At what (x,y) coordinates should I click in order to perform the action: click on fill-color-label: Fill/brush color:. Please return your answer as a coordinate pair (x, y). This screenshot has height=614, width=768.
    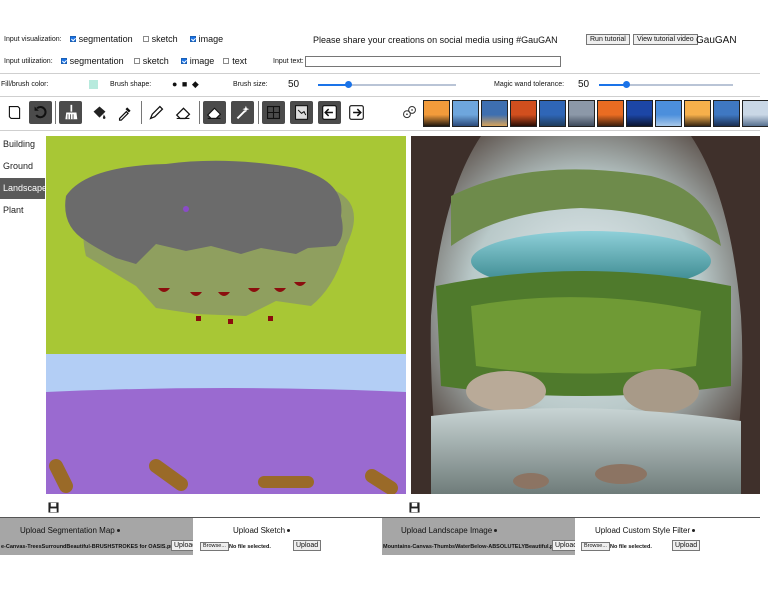
    Looking at the image, I should click on (25, 84).